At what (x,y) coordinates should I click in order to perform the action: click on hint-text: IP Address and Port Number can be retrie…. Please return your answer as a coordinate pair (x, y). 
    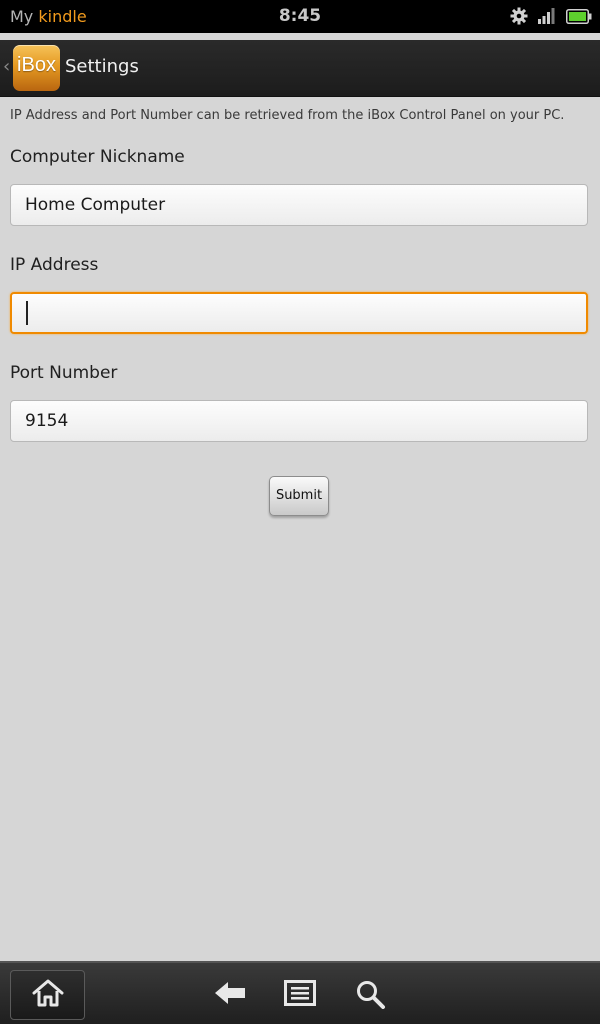
    Looking at the image, I should click on (287, 115).